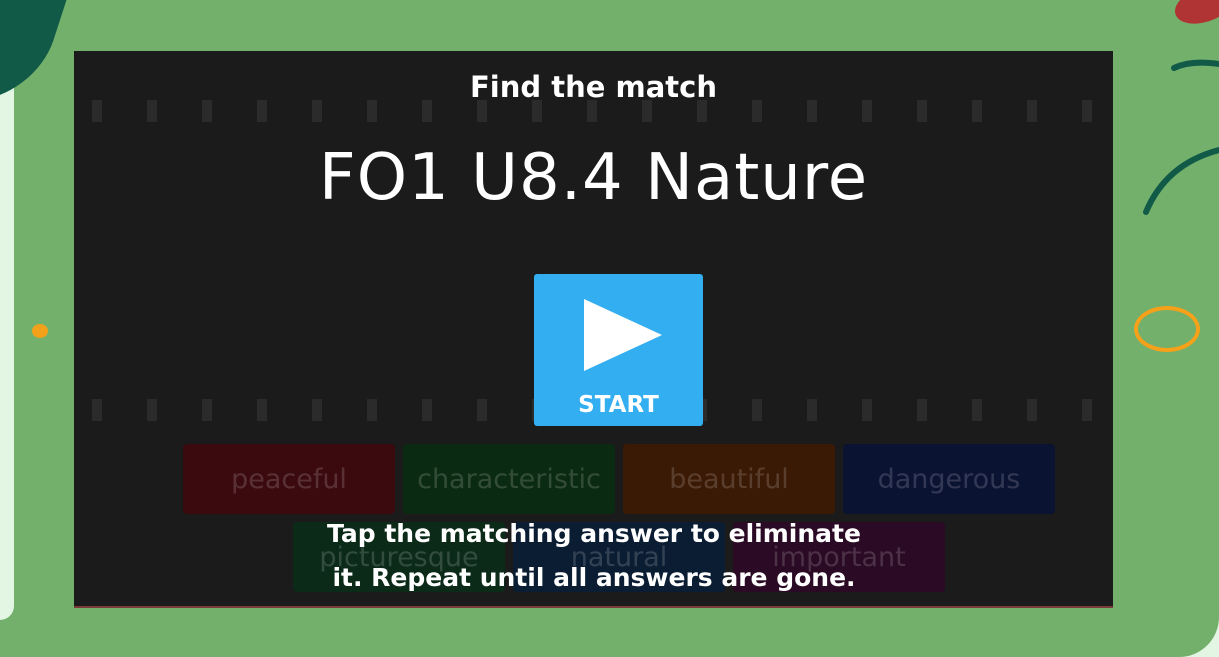  Describe the element at coordinates (593, 87) in the screenshot. I see `template-type-label: Find the match` at that location.